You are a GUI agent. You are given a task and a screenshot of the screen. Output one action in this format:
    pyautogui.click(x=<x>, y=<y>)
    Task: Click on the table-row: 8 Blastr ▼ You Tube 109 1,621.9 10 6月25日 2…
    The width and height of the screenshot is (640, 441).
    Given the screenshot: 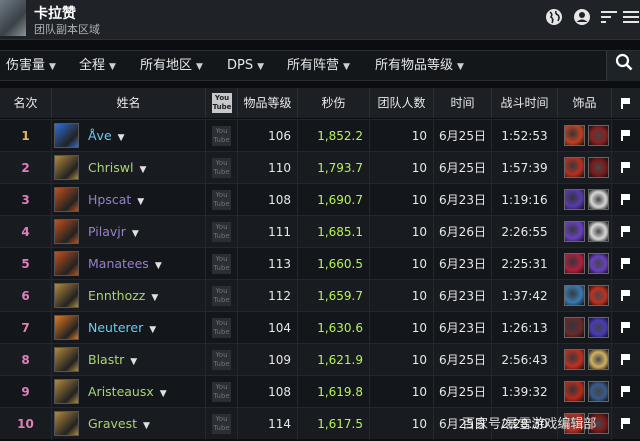 What is the action you would take?
    pyautogui.click(x=320, y=359)
    